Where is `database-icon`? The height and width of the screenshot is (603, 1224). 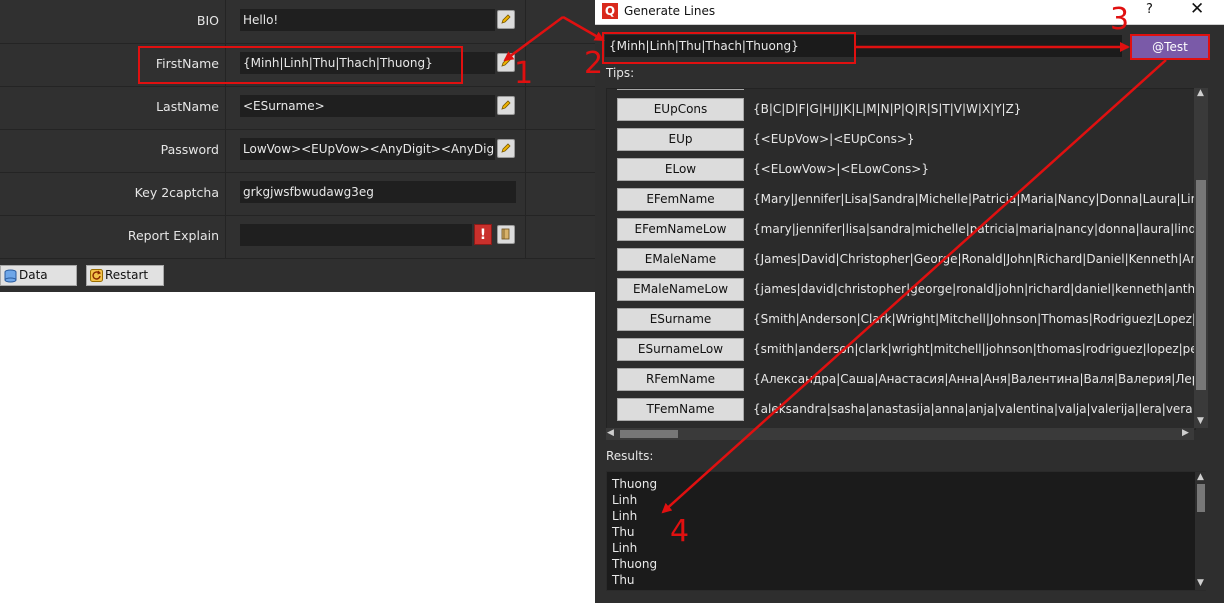
database-icon is located at coordinates (10, 276).